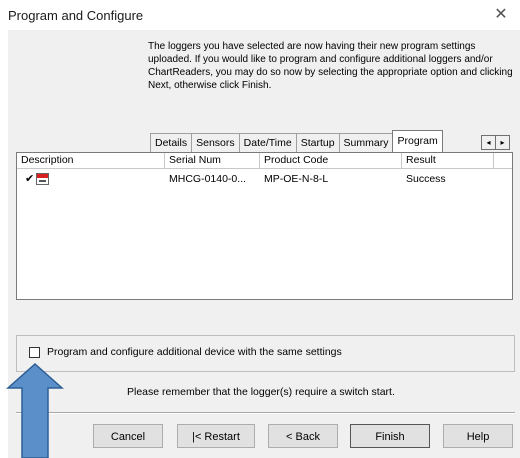  Describe the element at coordinates (215, 142) in the screenshot. I see `tab-sensors: Sensors` at that location.